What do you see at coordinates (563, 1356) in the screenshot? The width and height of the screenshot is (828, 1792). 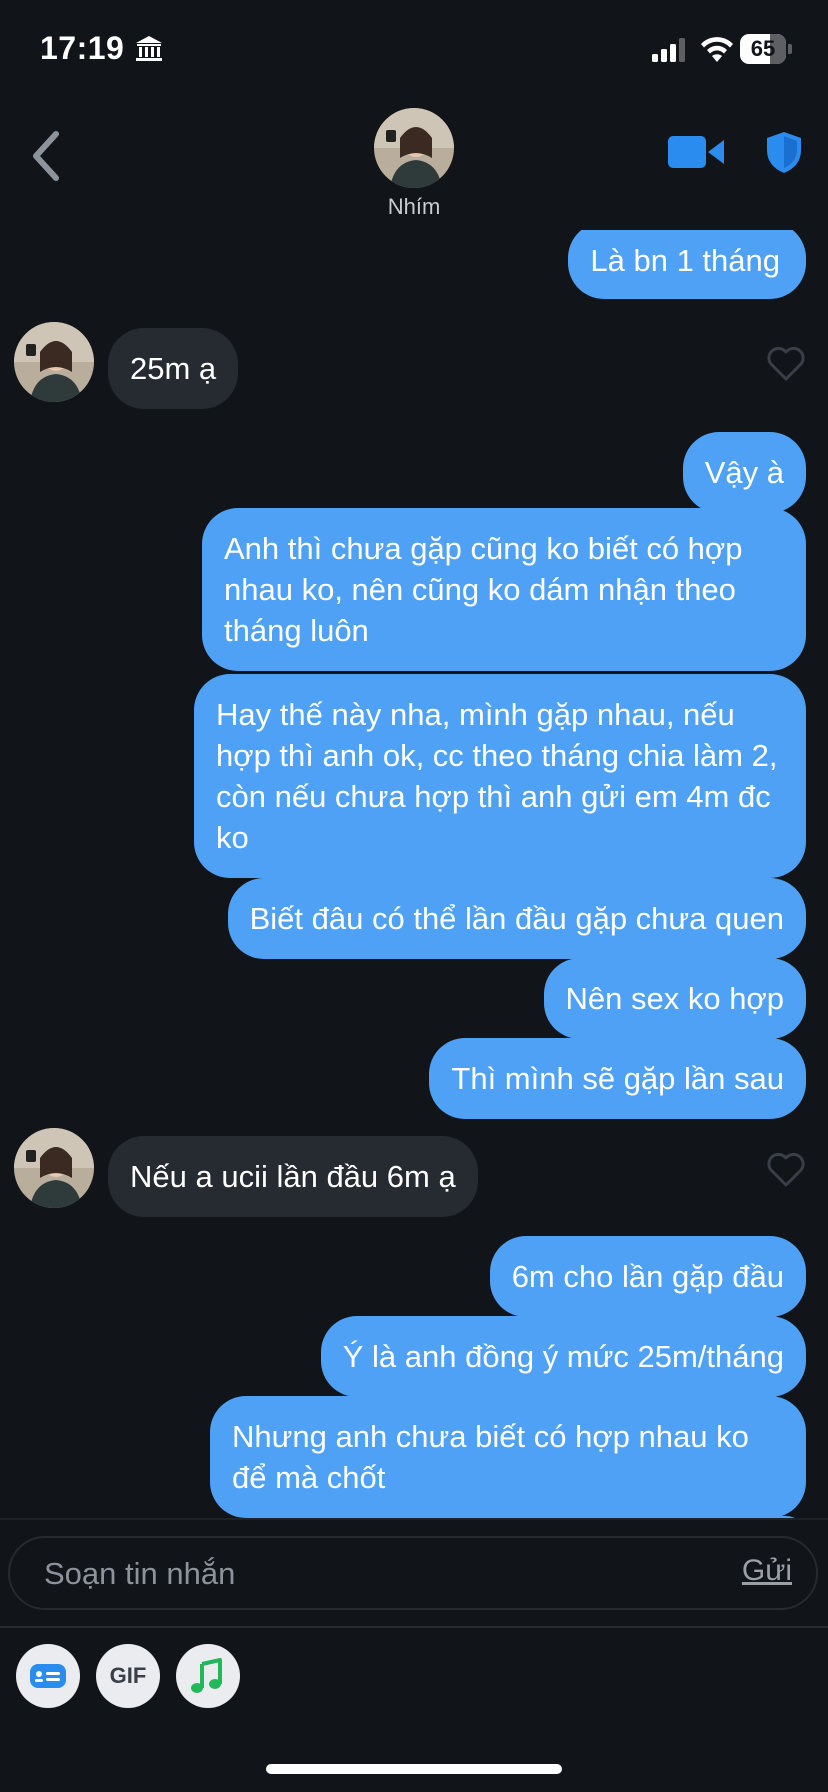 I see `message-bubble-outgoing: Ý là anh đồng ý mức 25m/tháng` at bounding box center [563, 1356].